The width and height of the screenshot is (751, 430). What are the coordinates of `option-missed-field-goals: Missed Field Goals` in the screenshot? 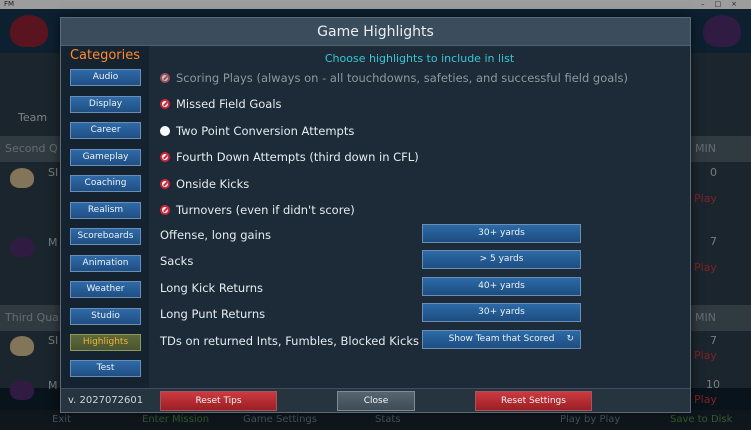 It's located at (221, 104).